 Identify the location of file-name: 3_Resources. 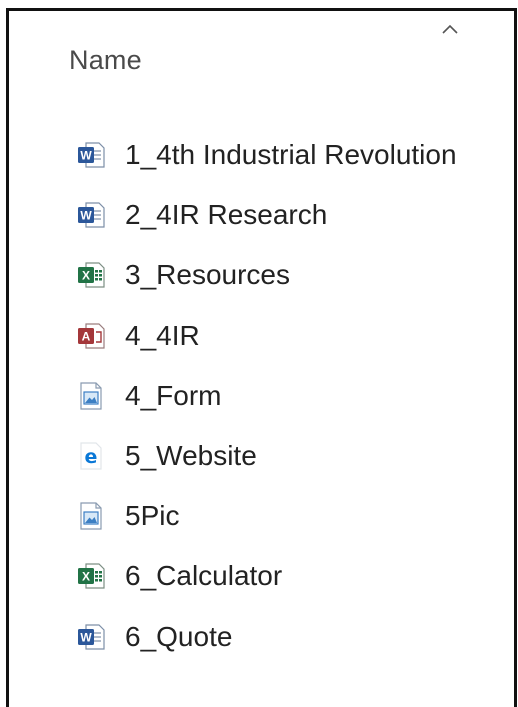
(207, 275).